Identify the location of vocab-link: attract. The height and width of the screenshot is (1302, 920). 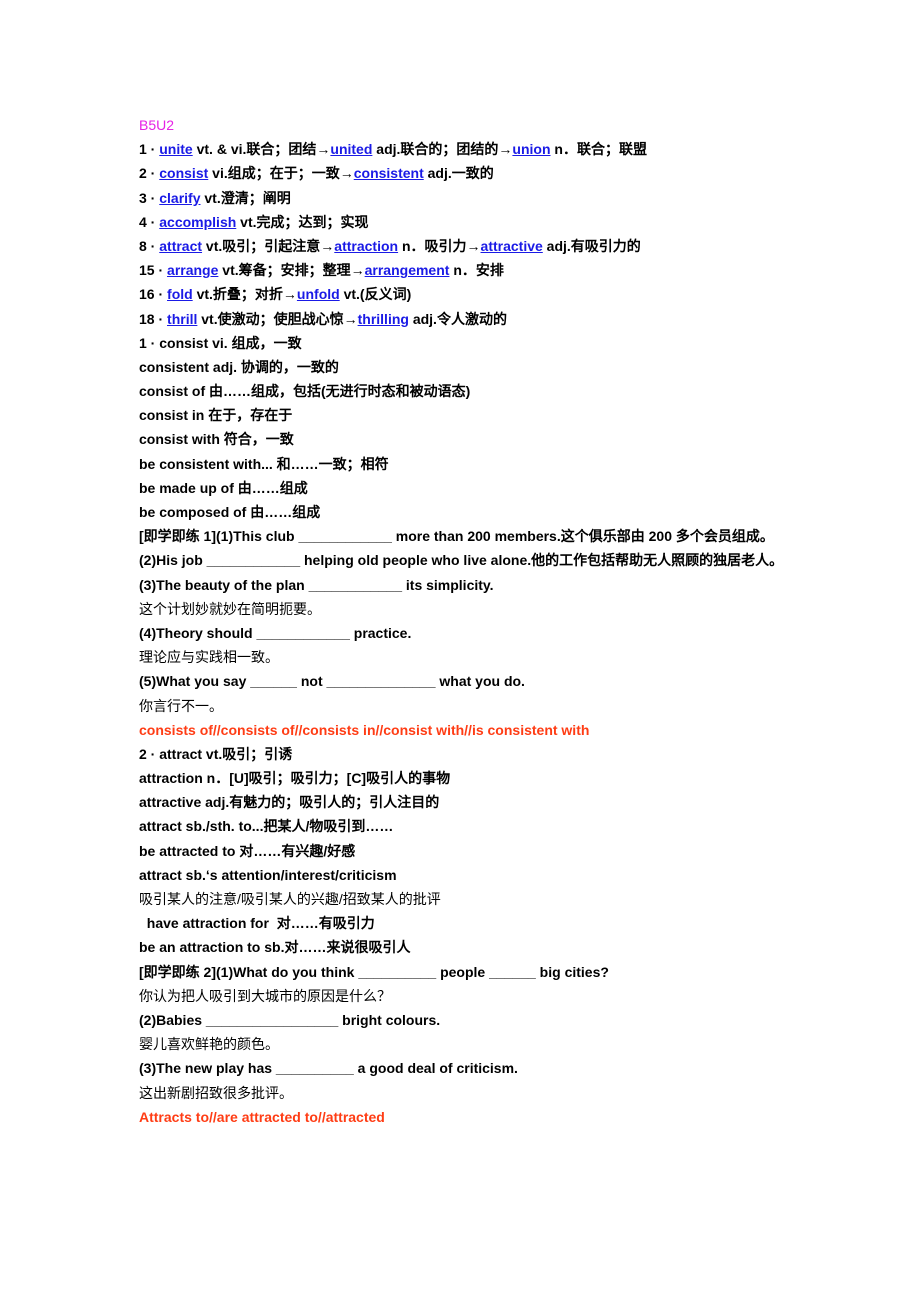
(180, 246).